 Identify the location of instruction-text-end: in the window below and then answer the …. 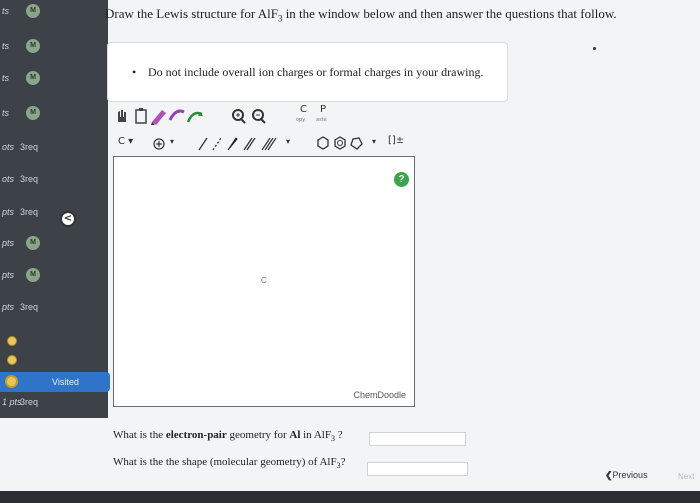
(449, 13).